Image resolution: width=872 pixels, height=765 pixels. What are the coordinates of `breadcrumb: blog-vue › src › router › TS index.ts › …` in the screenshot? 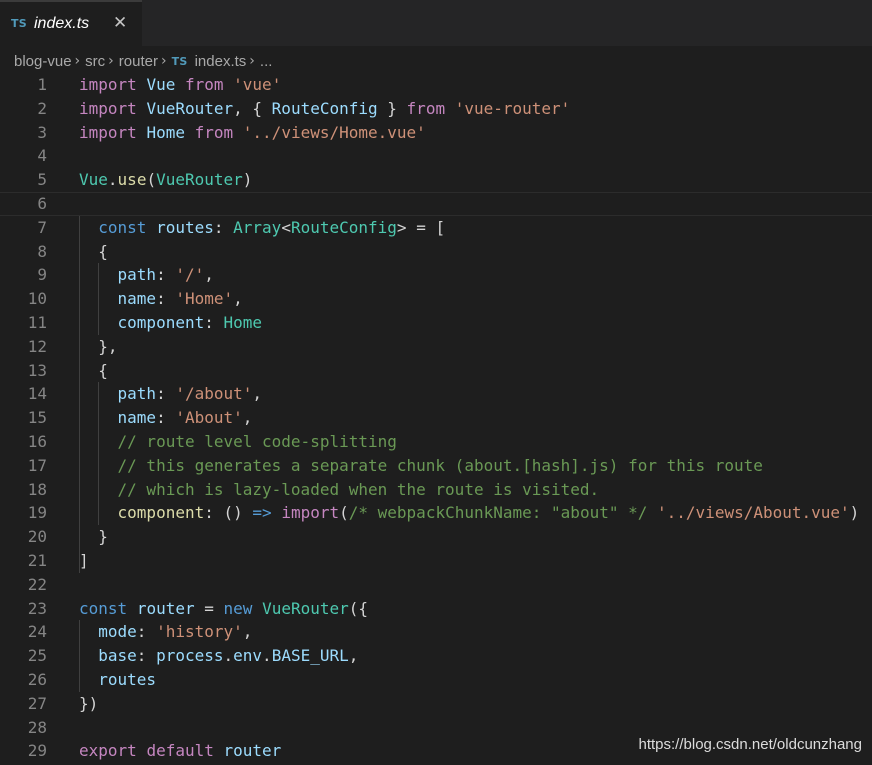 It's located at (143, 61).